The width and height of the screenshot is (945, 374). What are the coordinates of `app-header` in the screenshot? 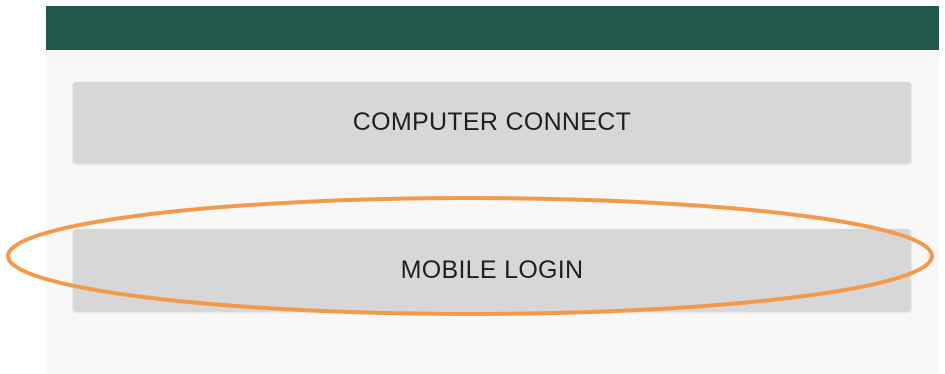 It's located at (492, 28).